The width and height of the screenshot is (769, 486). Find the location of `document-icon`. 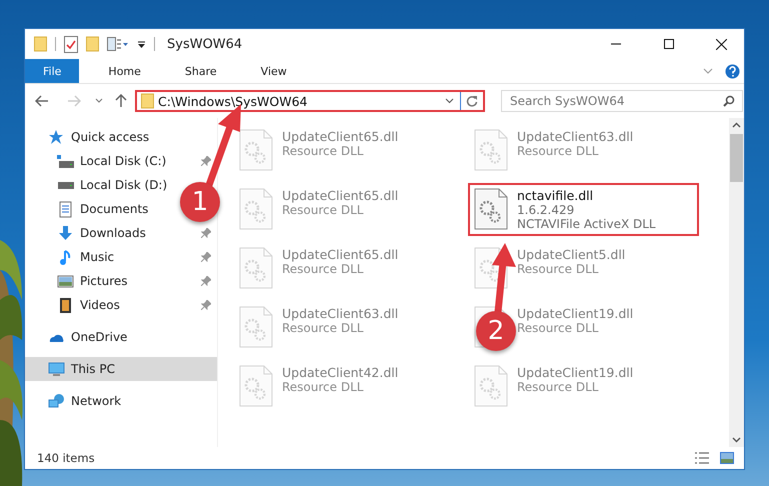

document-icon is located at coordinates (65, 209).